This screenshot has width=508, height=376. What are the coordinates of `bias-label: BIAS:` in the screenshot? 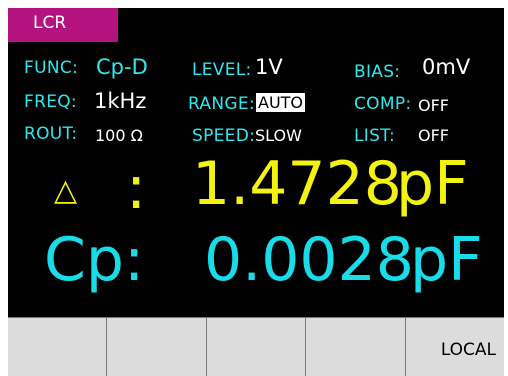 It's located at (377, 72).